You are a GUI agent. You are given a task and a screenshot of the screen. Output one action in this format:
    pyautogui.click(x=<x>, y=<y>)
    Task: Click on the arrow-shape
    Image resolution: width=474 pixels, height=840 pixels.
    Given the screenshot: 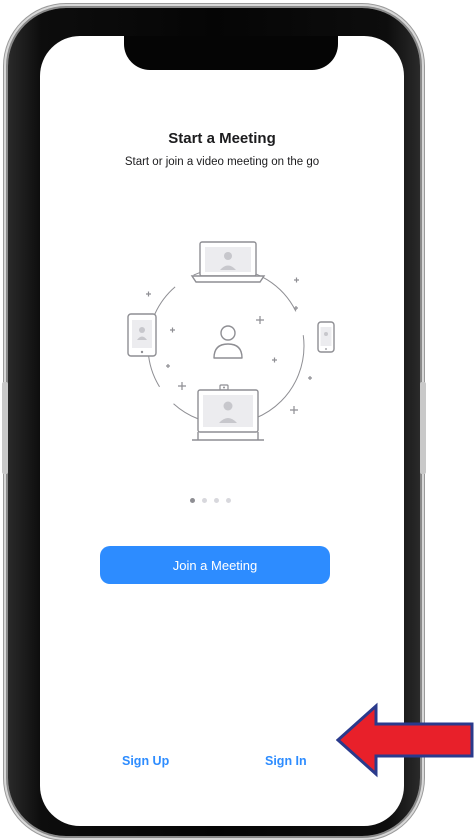 What is the action you would take?
    pyautogui.click(x=405, y=740)
    